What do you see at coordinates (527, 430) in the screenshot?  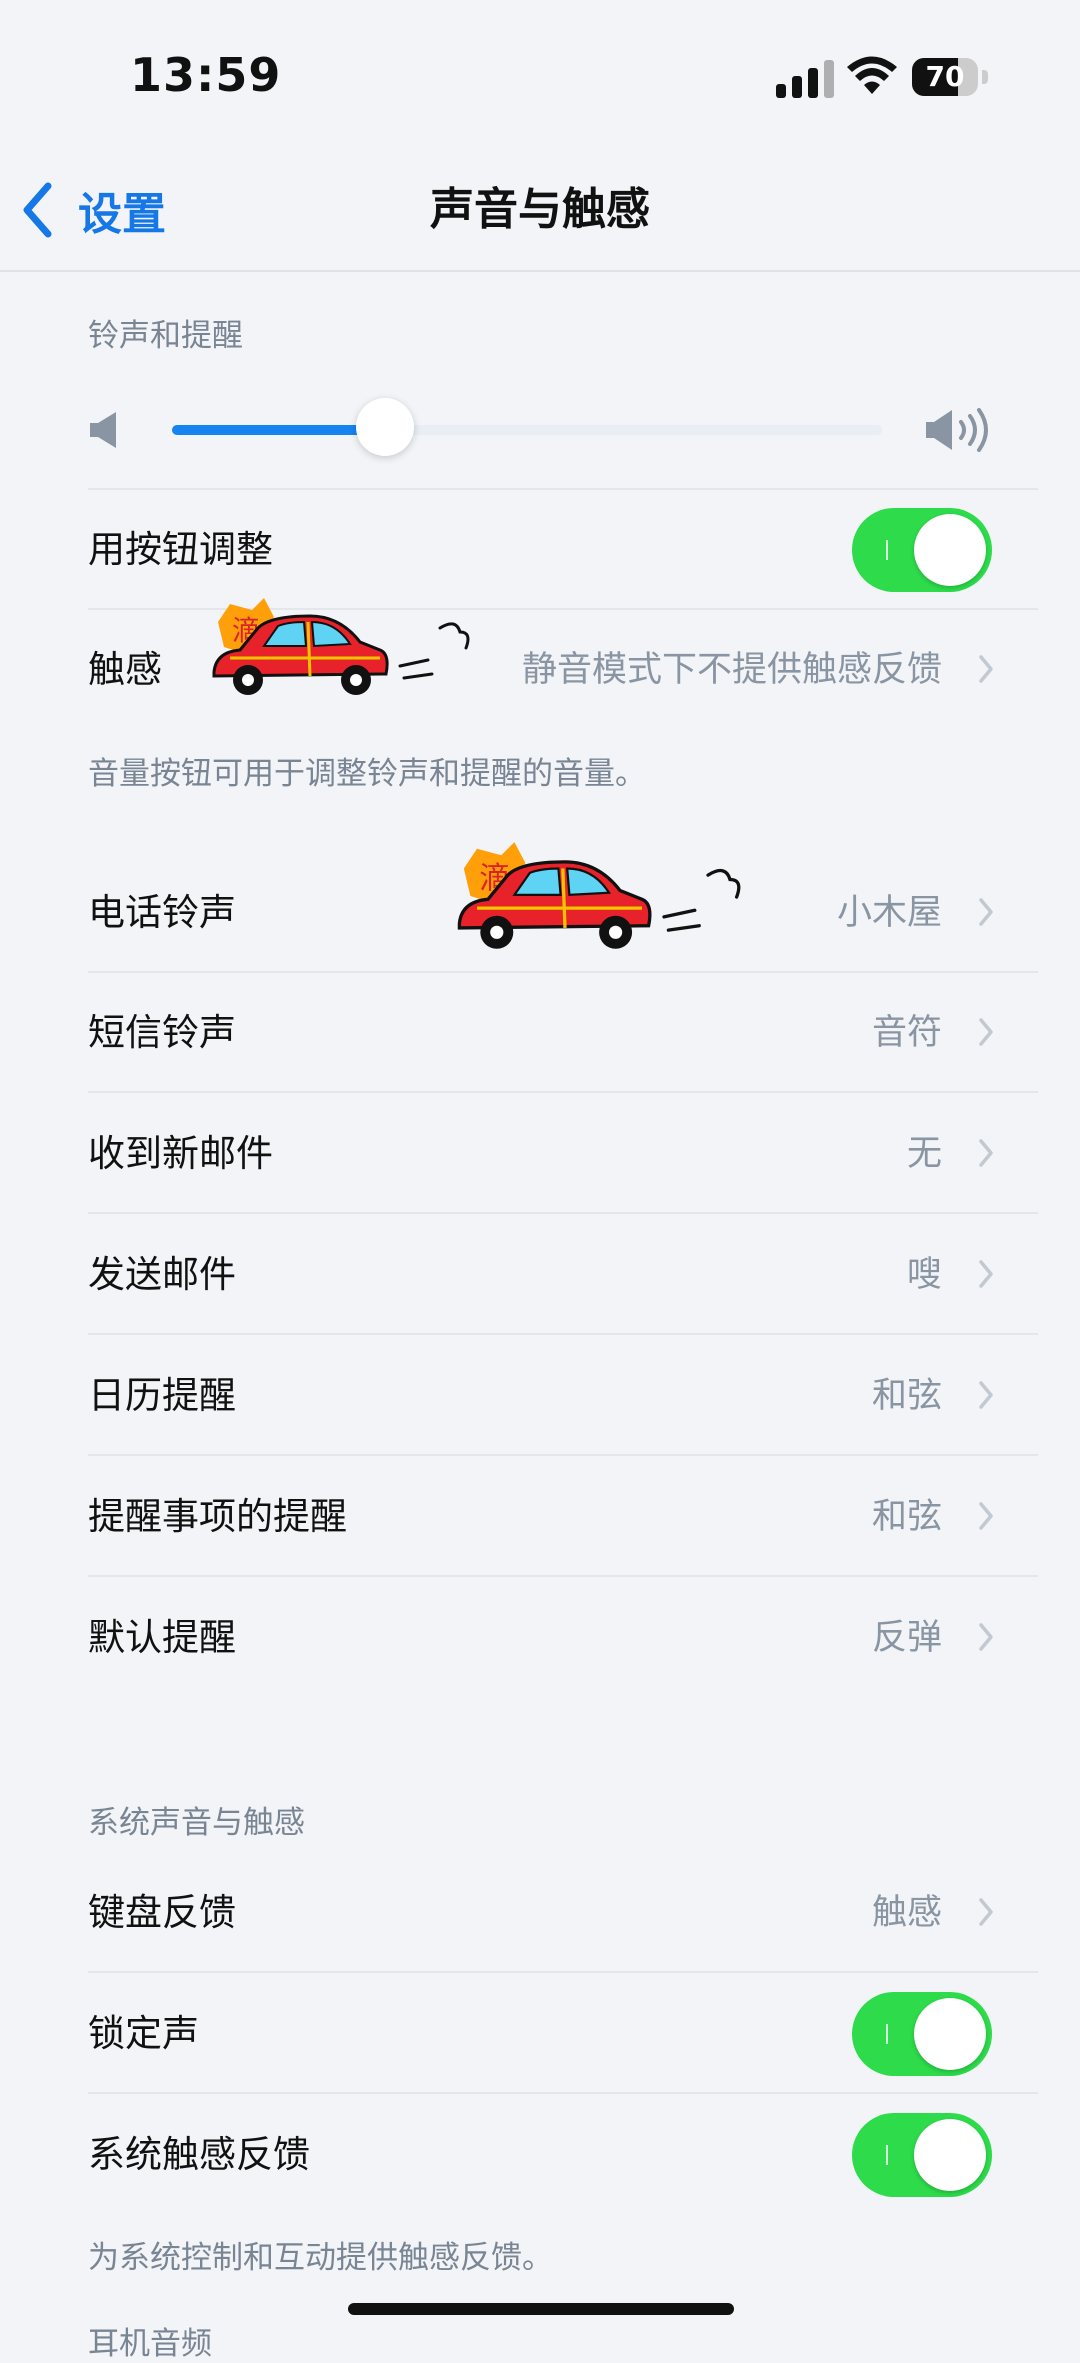 I see `volume-slider` at bounding box center [527, 430].